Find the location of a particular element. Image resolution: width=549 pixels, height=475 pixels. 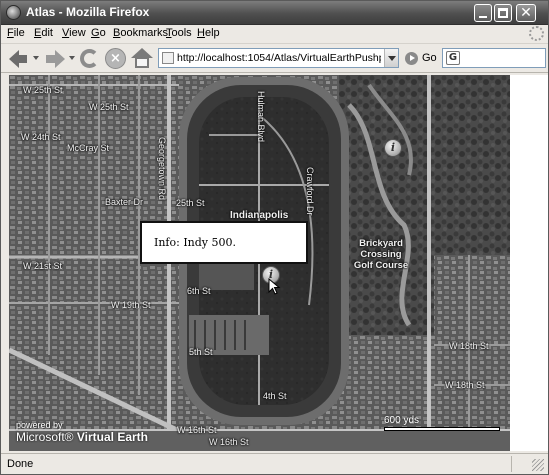

map-label-w21st: W 21st St is located at coordinates (43, 266).